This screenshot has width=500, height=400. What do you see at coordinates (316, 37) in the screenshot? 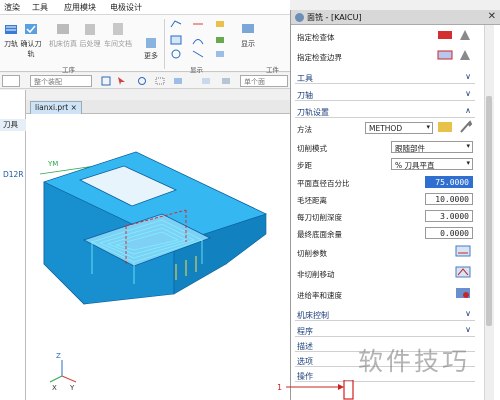
I see `check-body-label: 指定检查体` at bounding box center [316, 37].